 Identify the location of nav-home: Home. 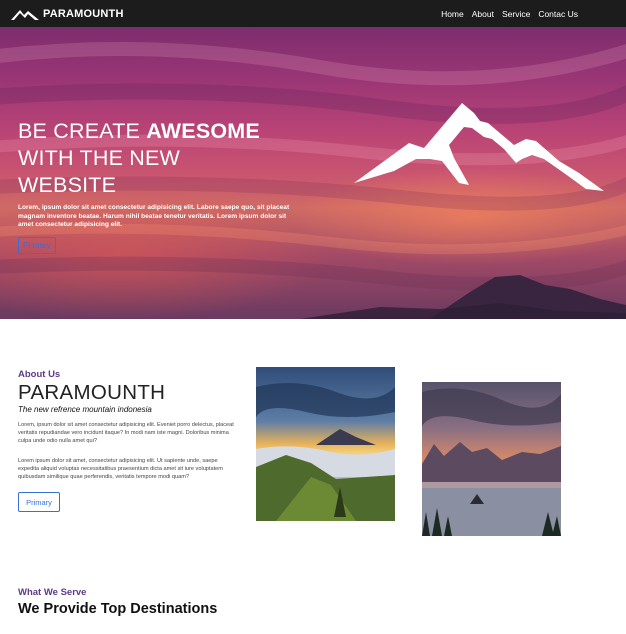
(452, 14).